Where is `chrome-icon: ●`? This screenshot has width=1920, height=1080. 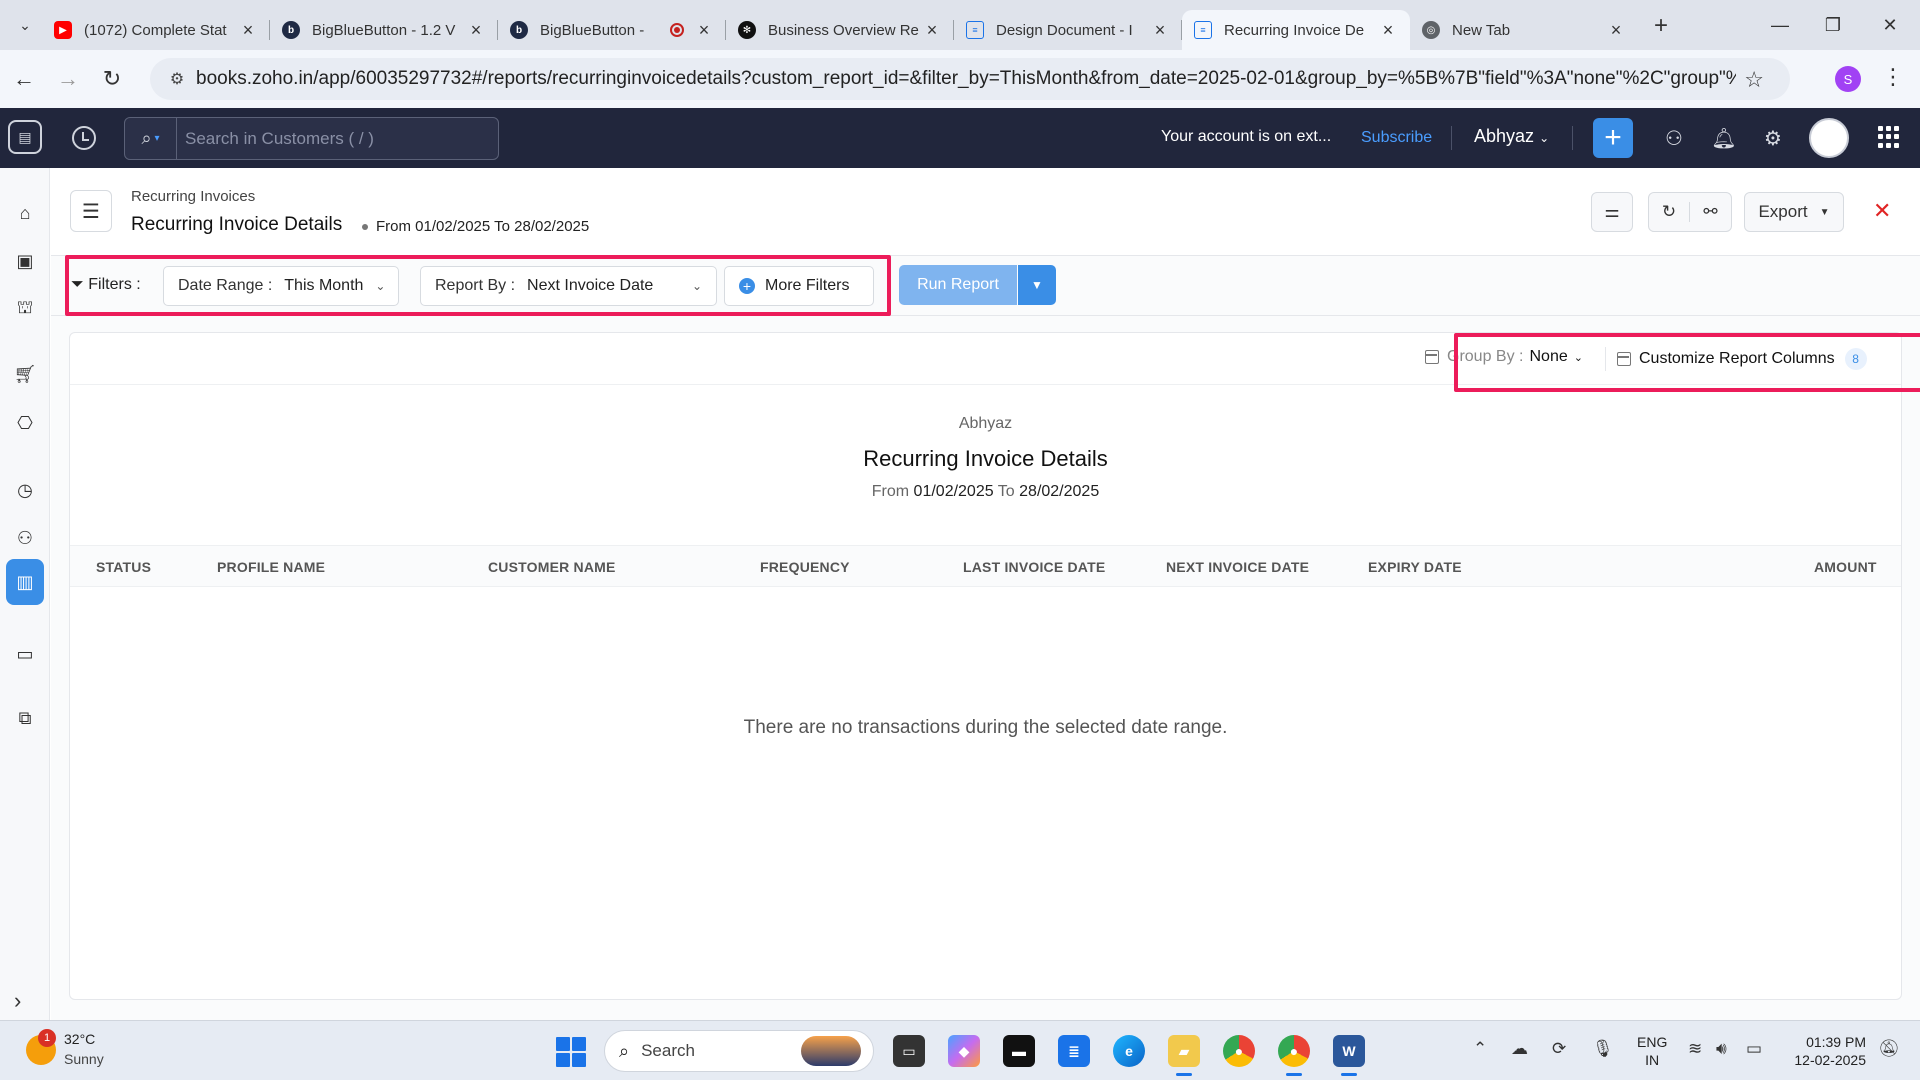
chrome-icon: ● is located at coordinates (1239, 1051).